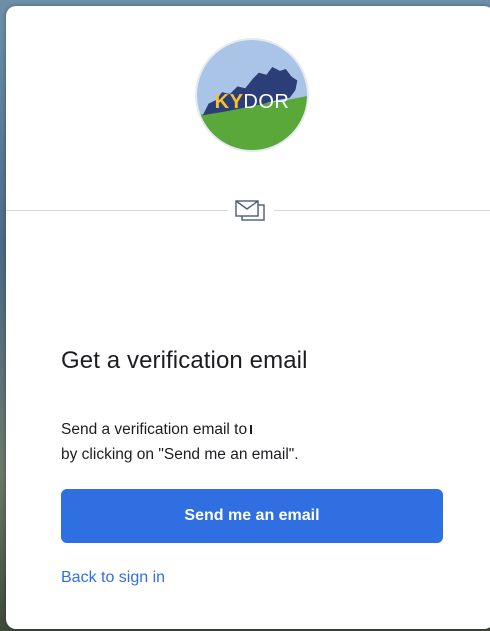 The width and height of the screenshot is (490, 631). What do you see at coordinates (252, 516) in the screenshot?
I see `send-email-button: Send me an email` at bounding box center [252, 516].